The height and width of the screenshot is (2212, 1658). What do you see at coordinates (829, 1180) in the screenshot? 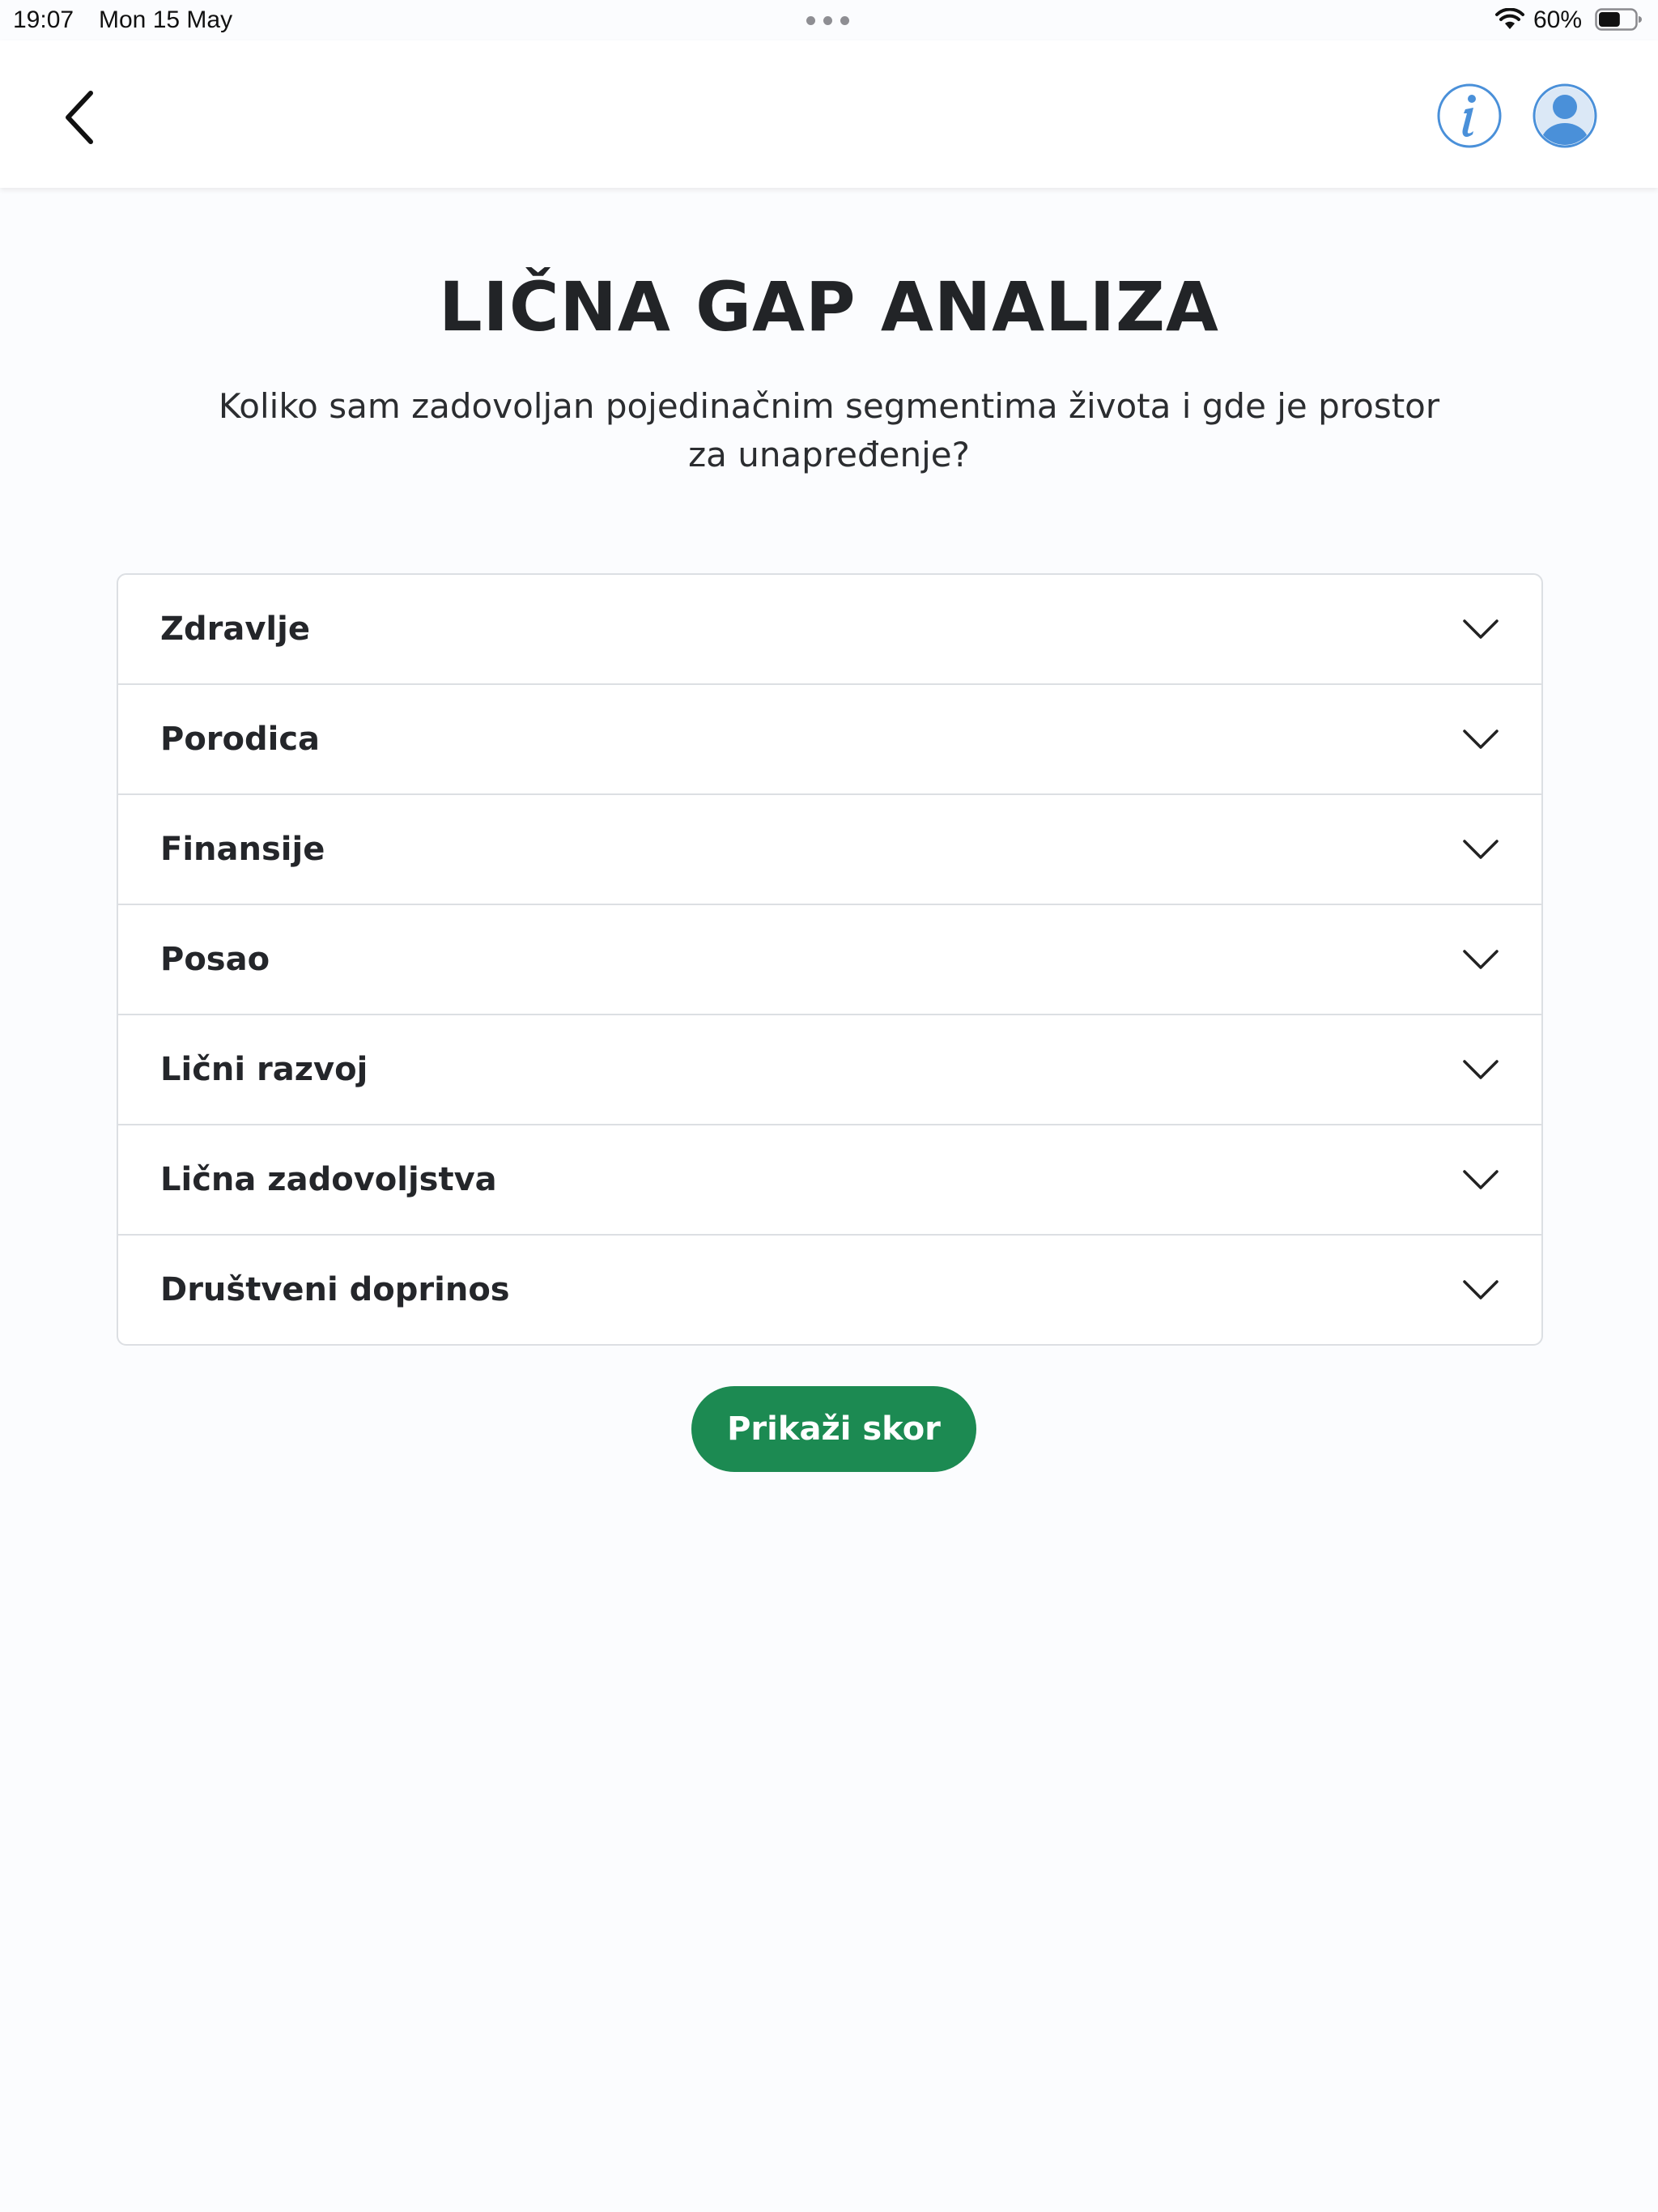
I see `accordion-item-licna-zadovoljstva: Lična zadovoljstva` at bounding box center [829, 1180].